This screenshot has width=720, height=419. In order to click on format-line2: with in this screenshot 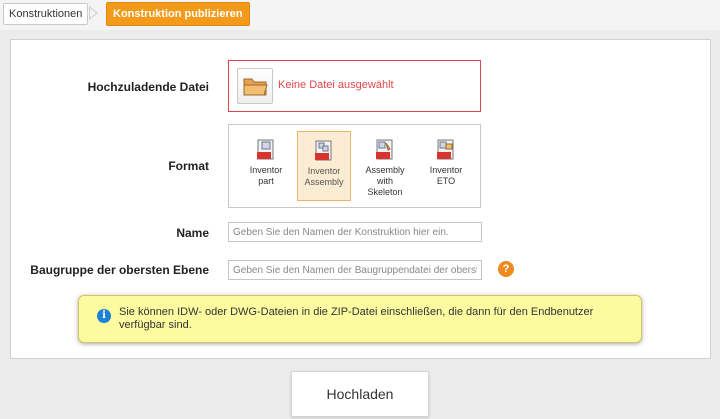, I will do `click(384, 181)`.